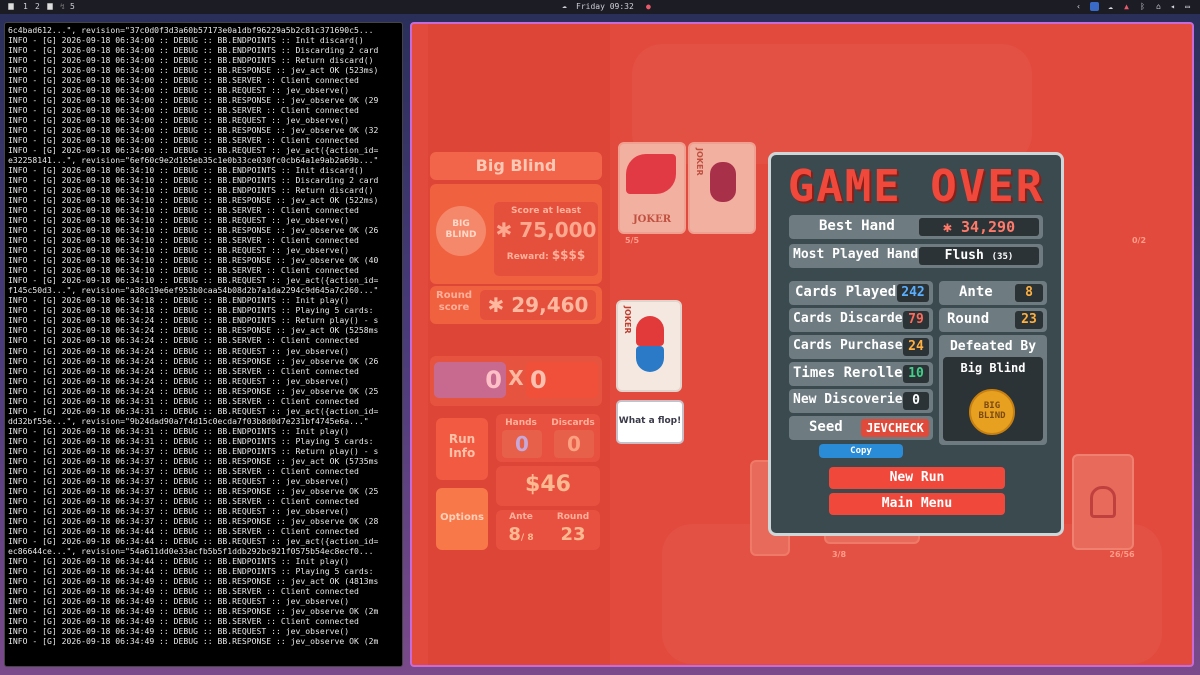 This screenshot has height=675, width=1200. What do you see at coordinates (25, 6) in the screenshot?
I see `workspace-1: 1` at bounding box center [25, 6].